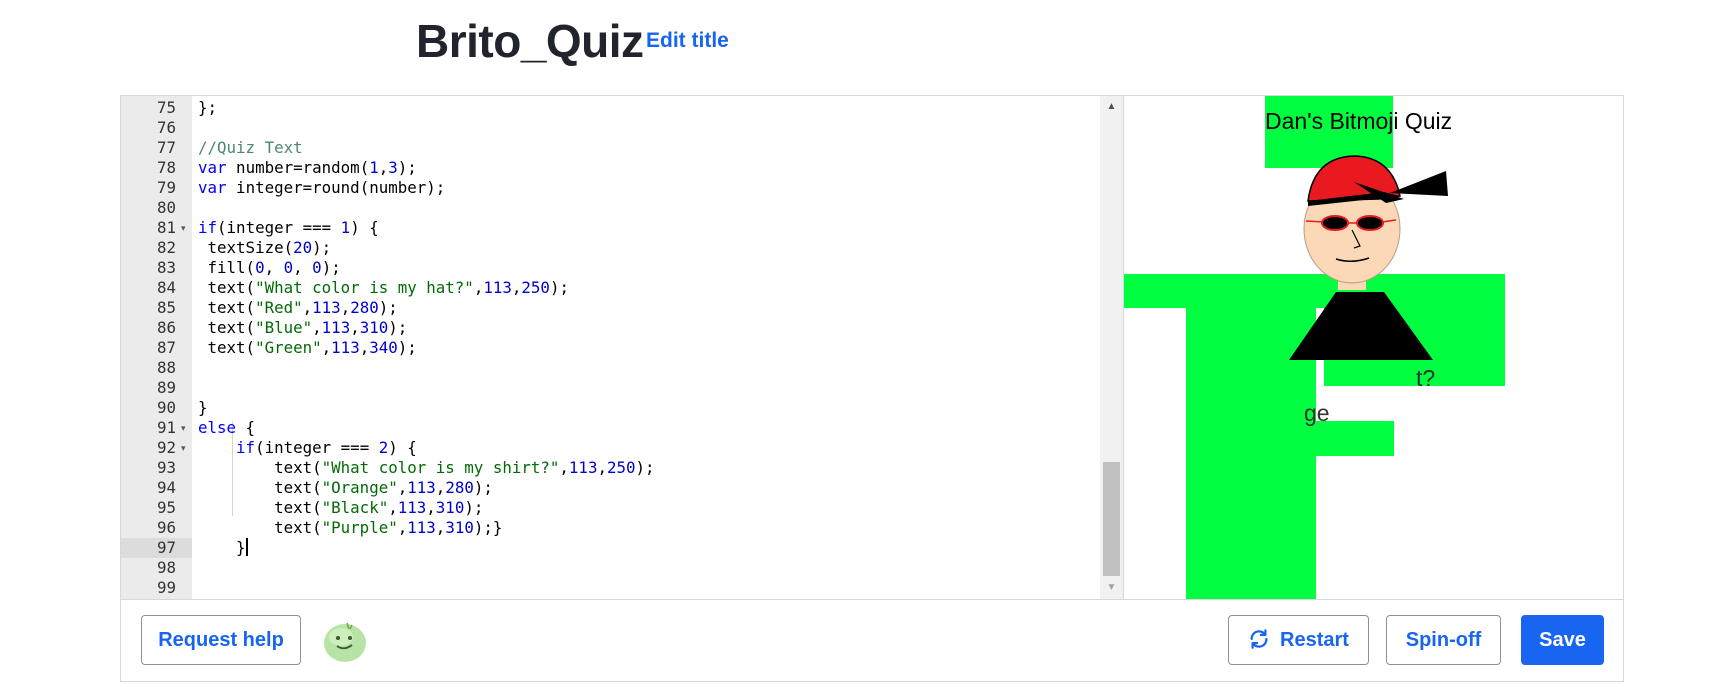 The width and height of the screenshot is (1719, 687). I want to click on code-line: if(integer === 2) {, so click(657, 448).